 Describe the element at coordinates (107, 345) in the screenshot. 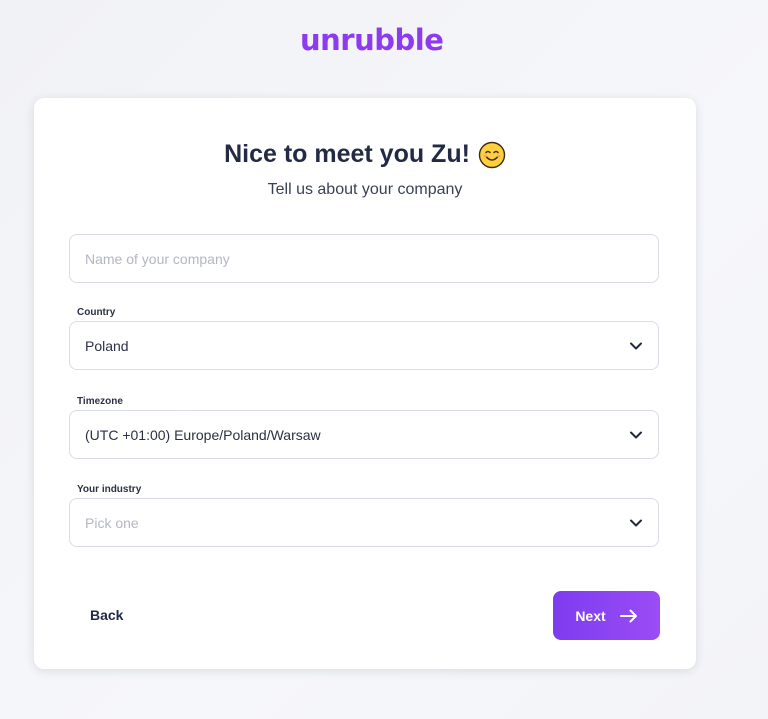

I see `country-value: Poland` at that location.